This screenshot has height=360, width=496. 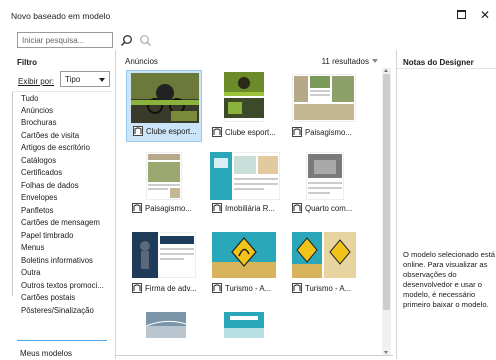 I want to click on category-item: Boletins informativos, so click(x=57, y=260).